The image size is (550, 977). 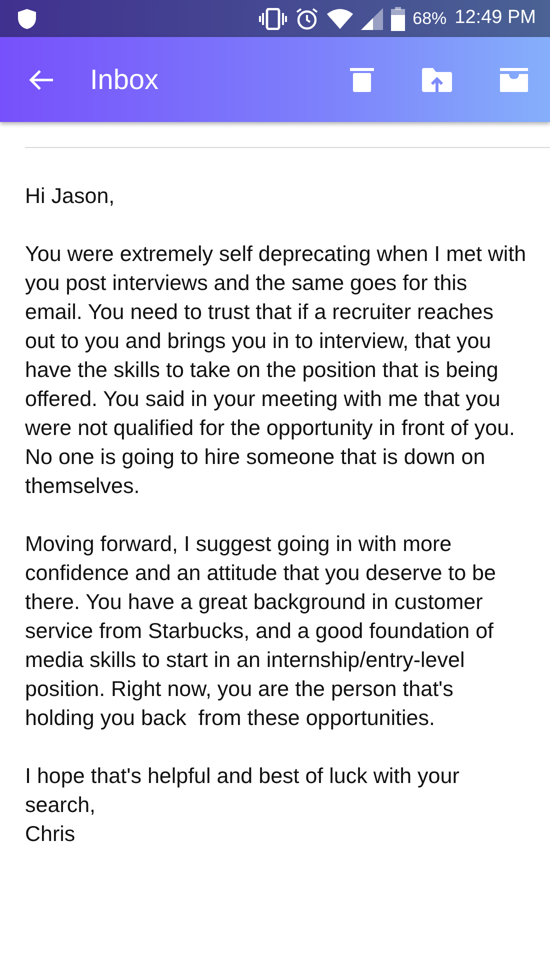 What do you see at coordinates (371, 19) in the screenshot?
I see `signal-icon` at bounding box center [371, 19].